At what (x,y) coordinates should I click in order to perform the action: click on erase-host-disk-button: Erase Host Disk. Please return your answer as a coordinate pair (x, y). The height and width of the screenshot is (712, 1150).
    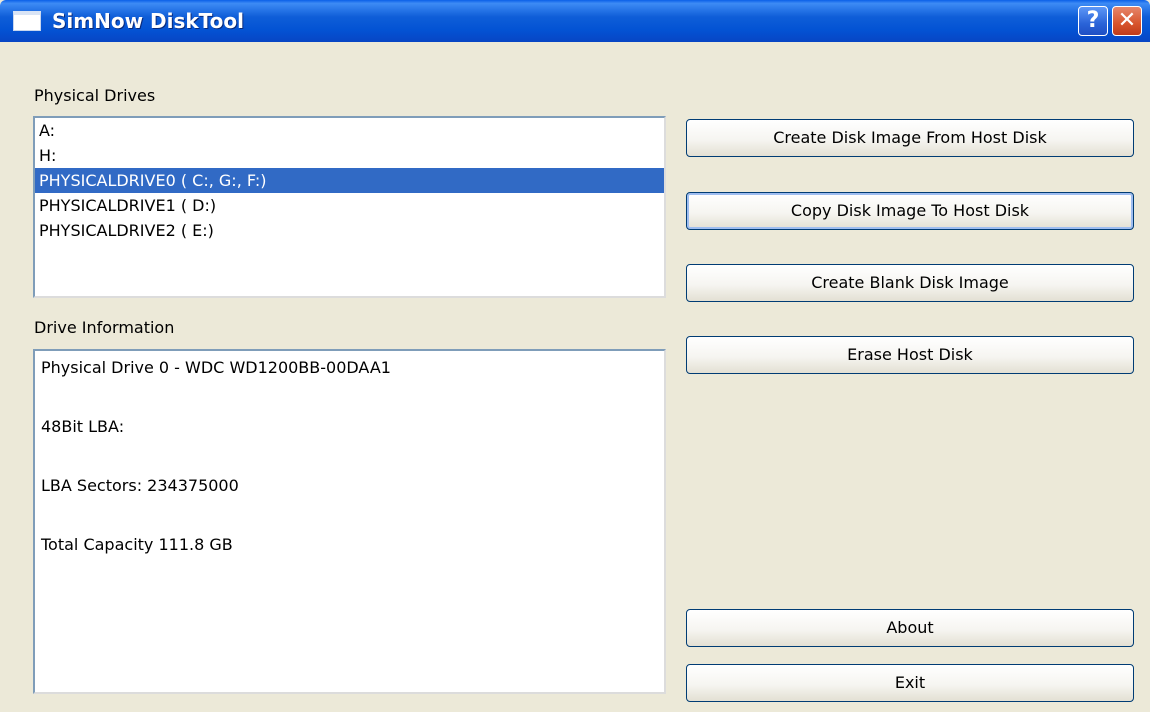
    Looking at the image, I should click on (910, 355).